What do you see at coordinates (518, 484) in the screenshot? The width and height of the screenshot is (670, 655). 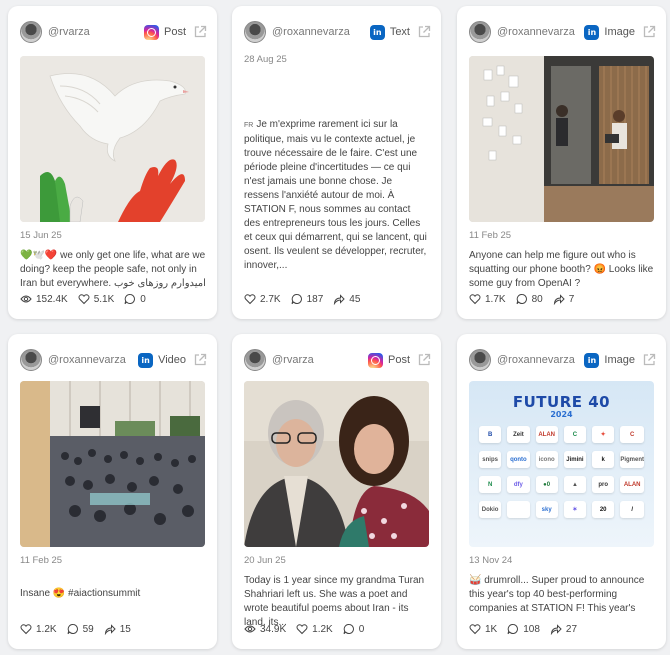 I see `company-logo-tile: dfy` at bounding box center [518, 484].